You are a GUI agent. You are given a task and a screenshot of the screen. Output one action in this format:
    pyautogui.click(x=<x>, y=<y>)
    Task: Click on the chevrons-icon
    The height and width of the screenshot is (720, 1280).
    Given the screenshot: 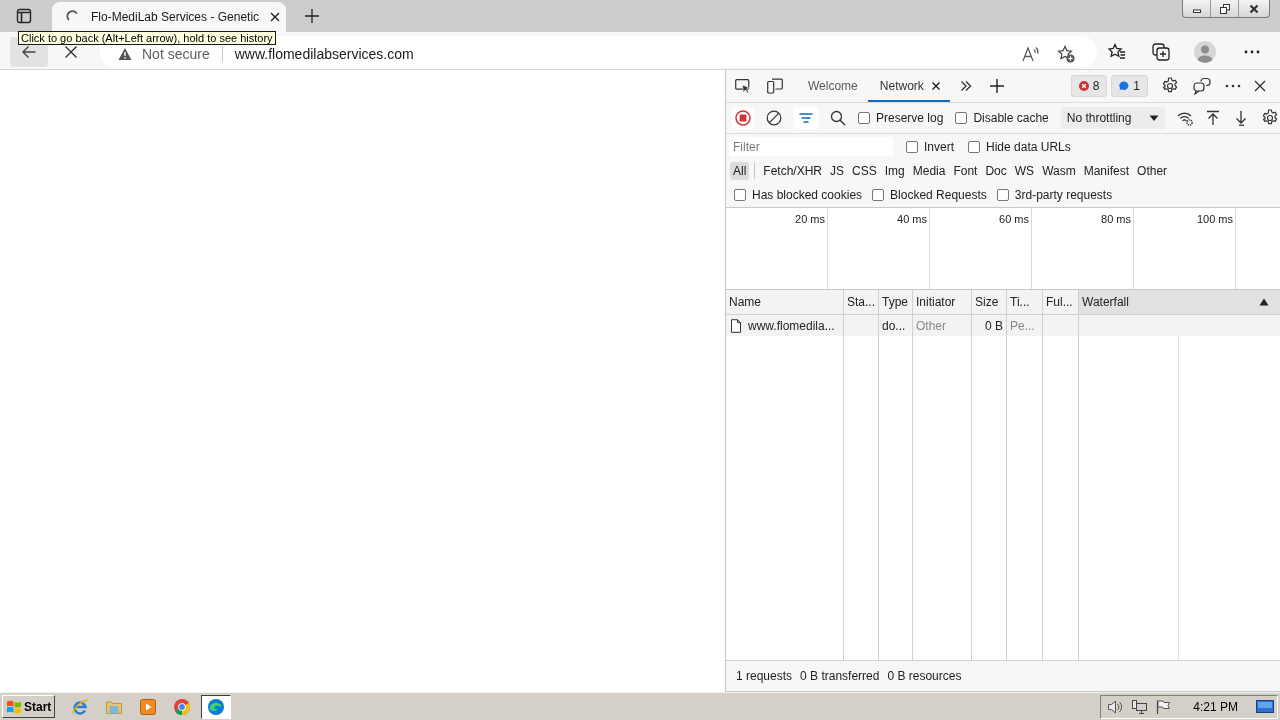 What is the action you would take?
    pyautogui.click(x=965, y=86)
    